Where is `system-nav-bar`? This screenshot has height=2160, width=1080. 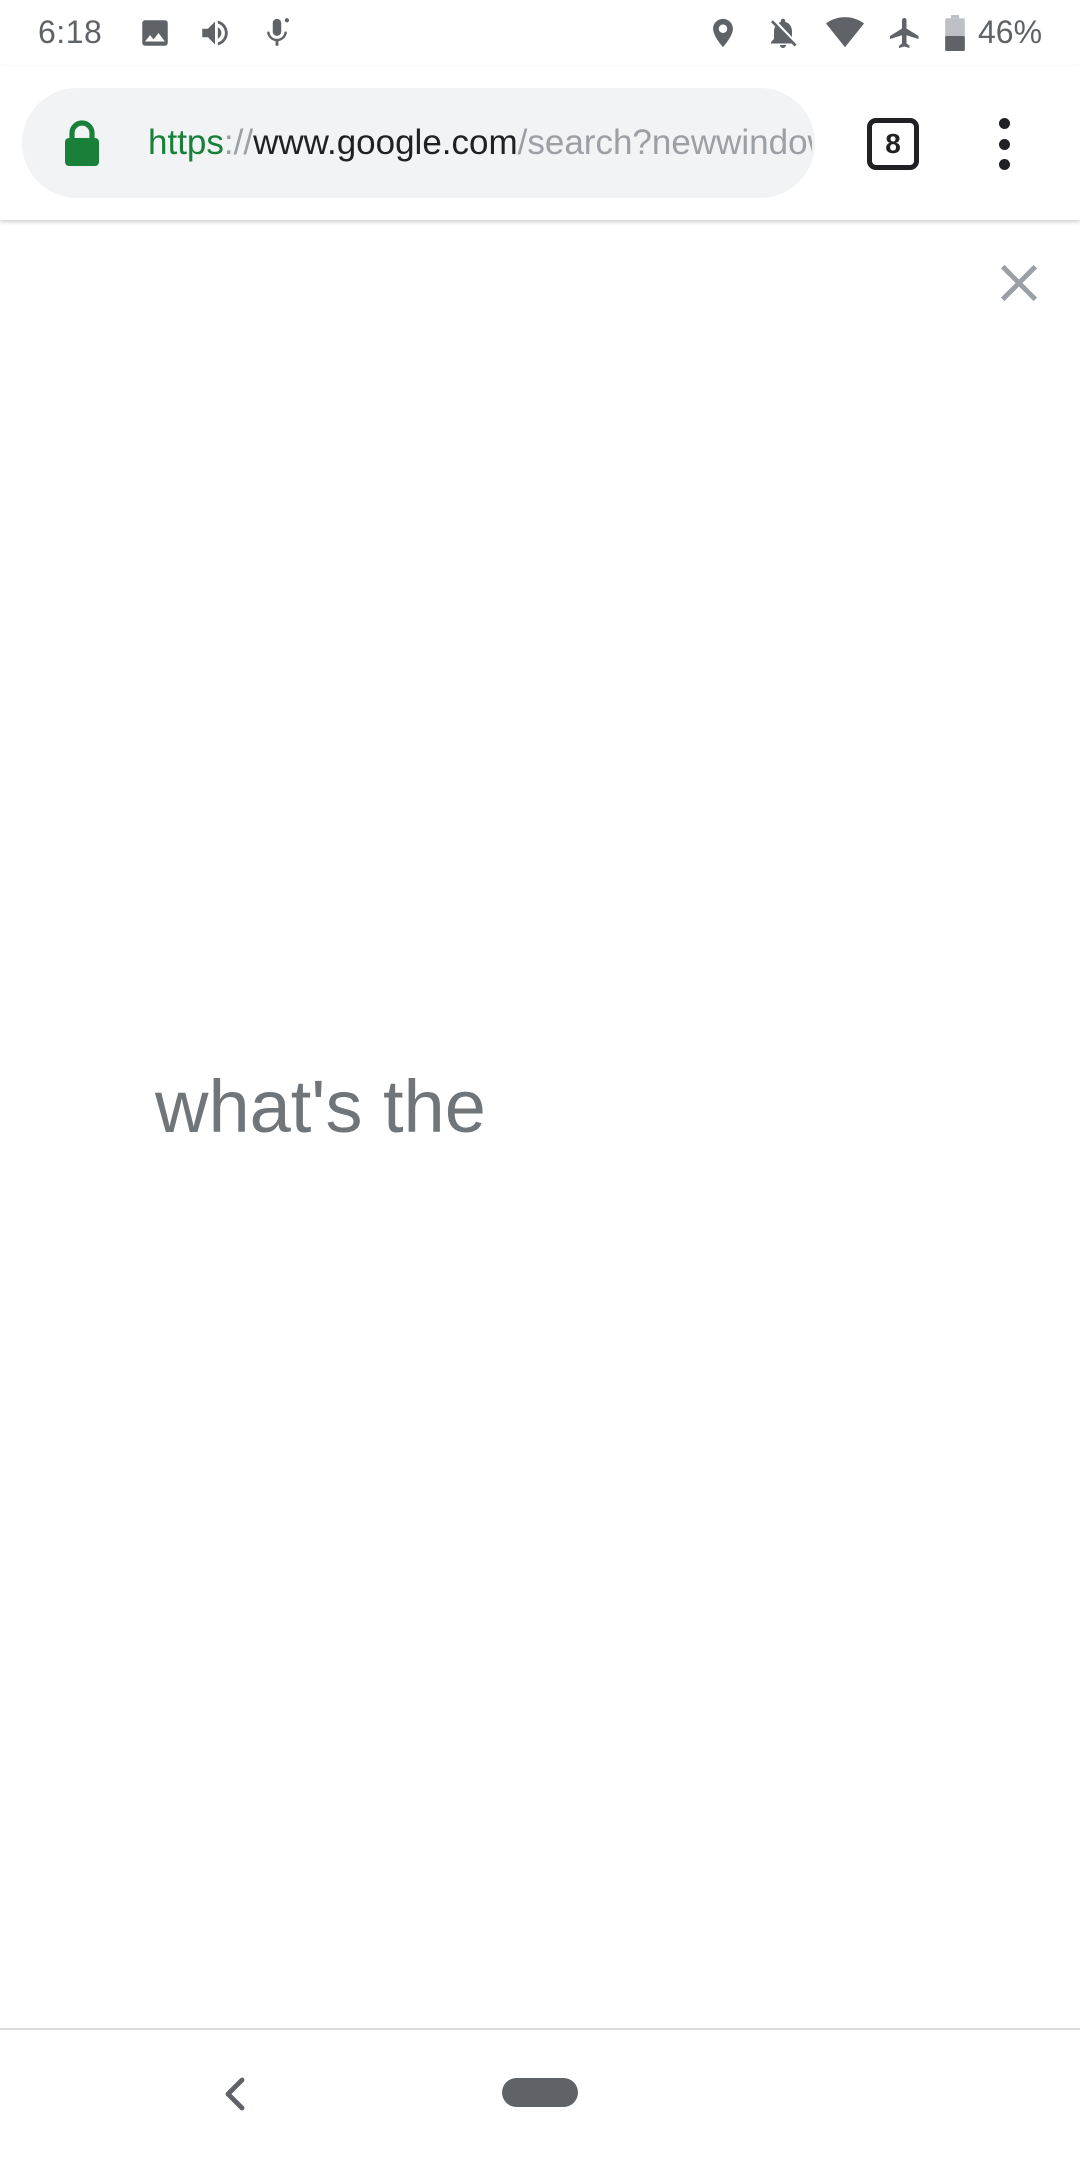 system-nav-bar is located at coordinates (540, 2094).